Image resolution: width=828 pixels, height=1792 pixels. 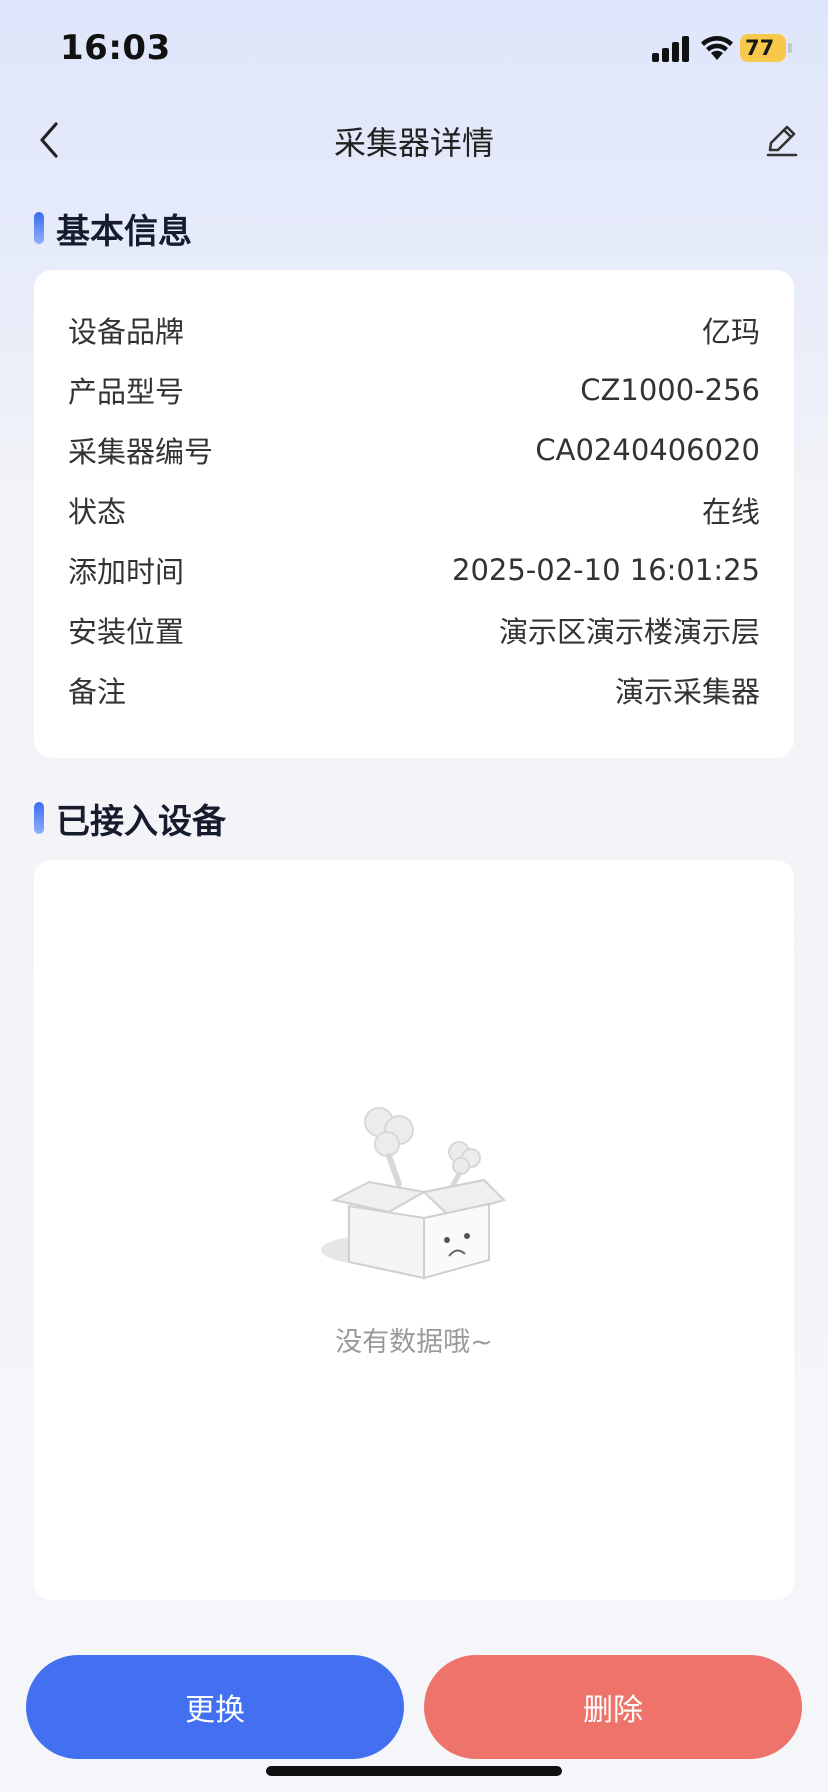 I want to click on replace-button: 更换, so click(x=215, y=1707).